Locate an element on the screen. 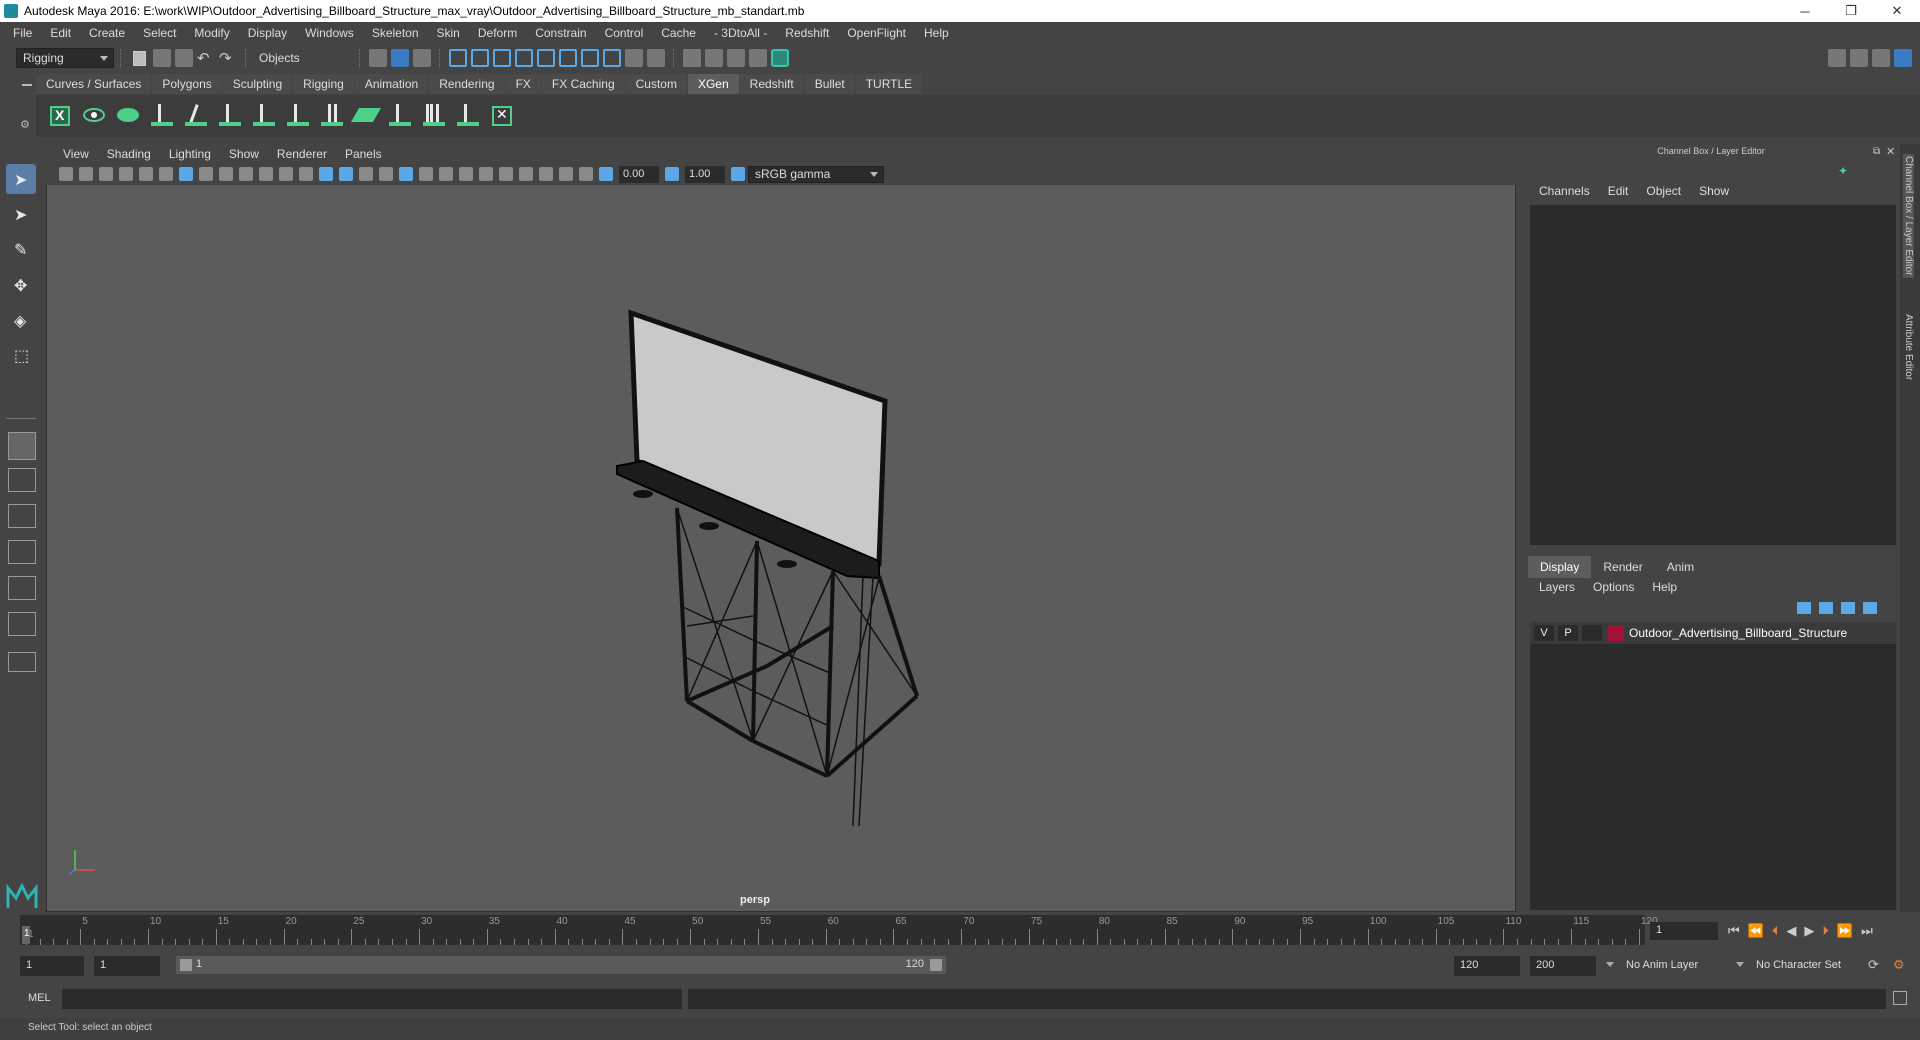 The width and height of the screenshot is (1920, 1040). channel-list is located at coordinates (1713, 375).